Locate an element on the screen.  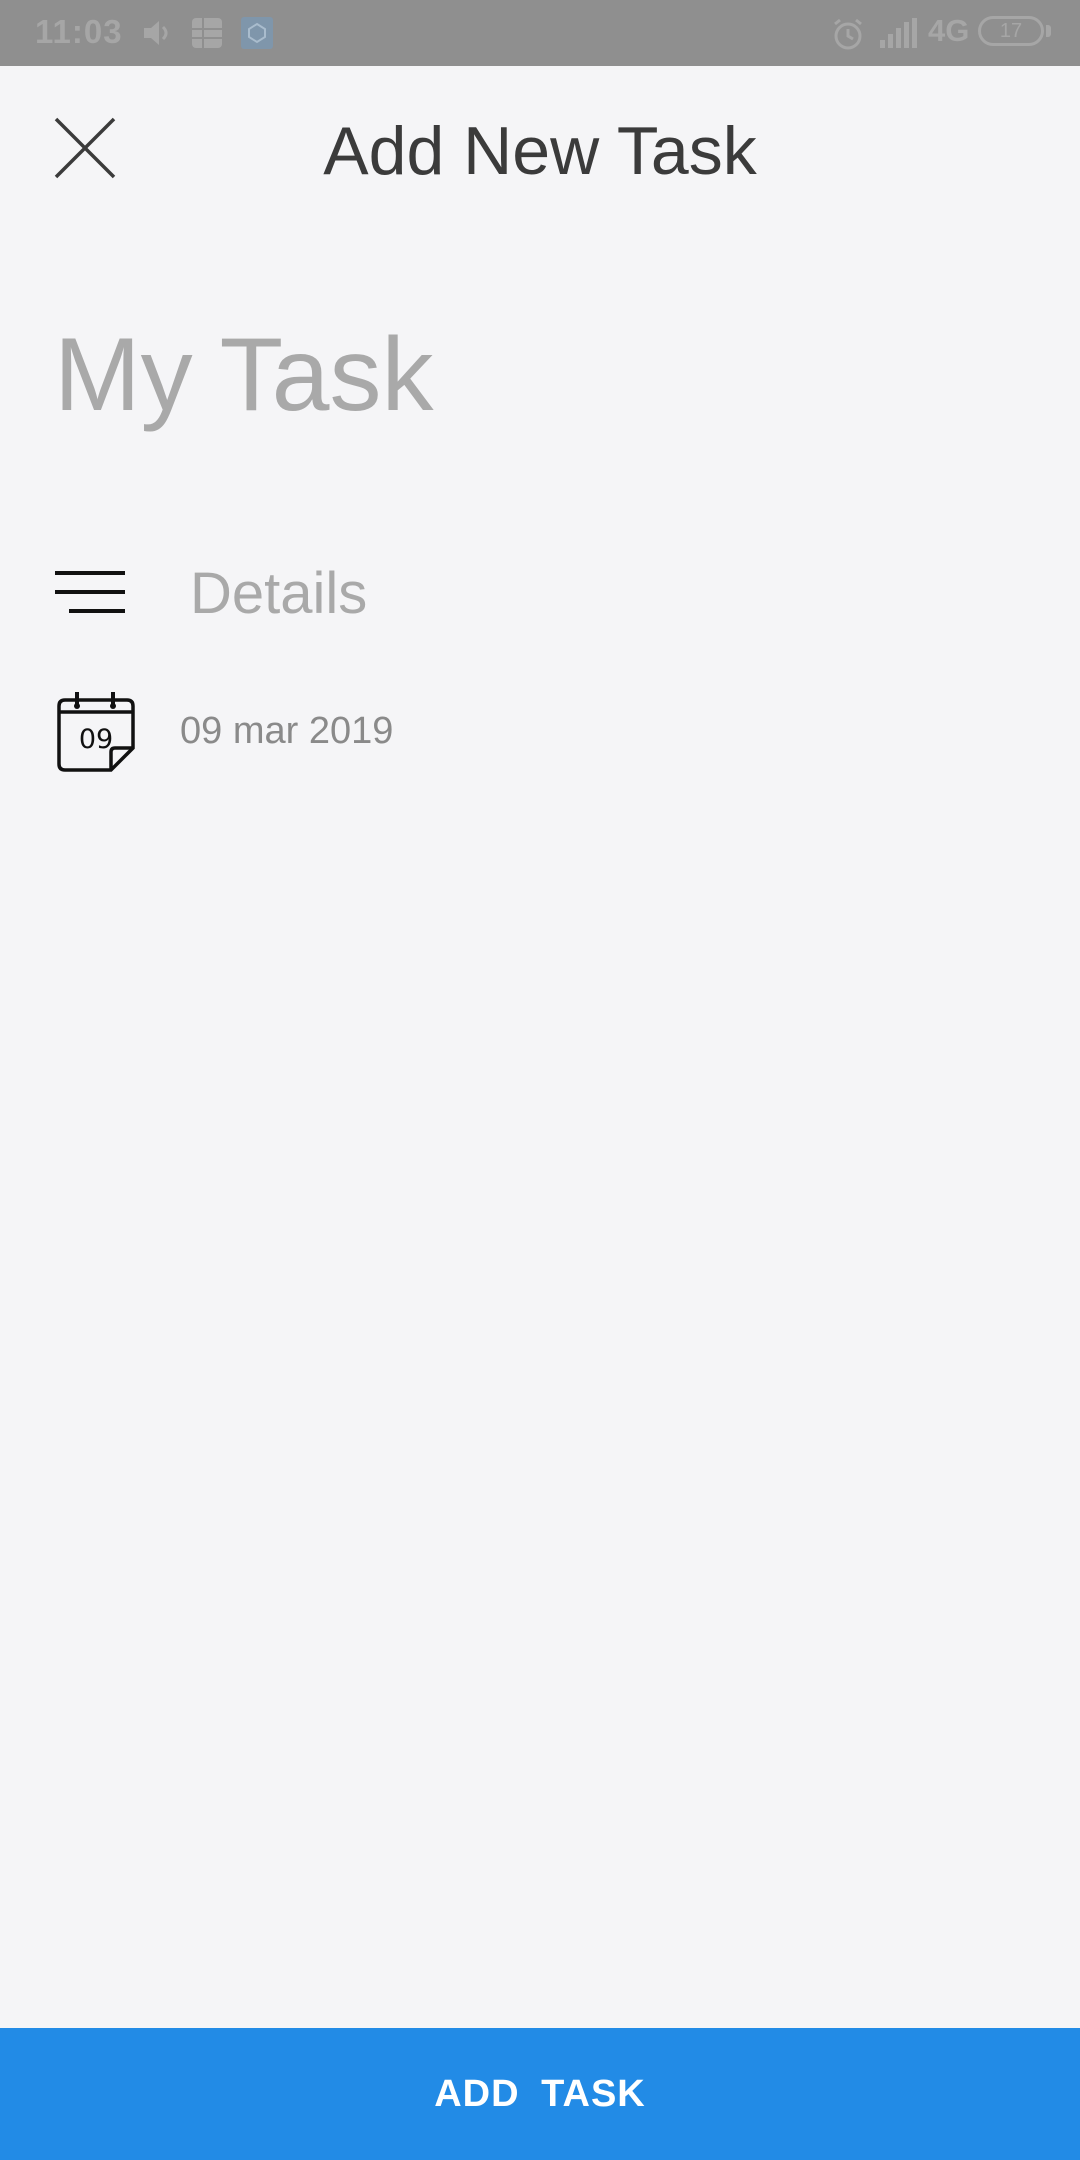
notes-lines-icon is located at coordinates (90, 592).